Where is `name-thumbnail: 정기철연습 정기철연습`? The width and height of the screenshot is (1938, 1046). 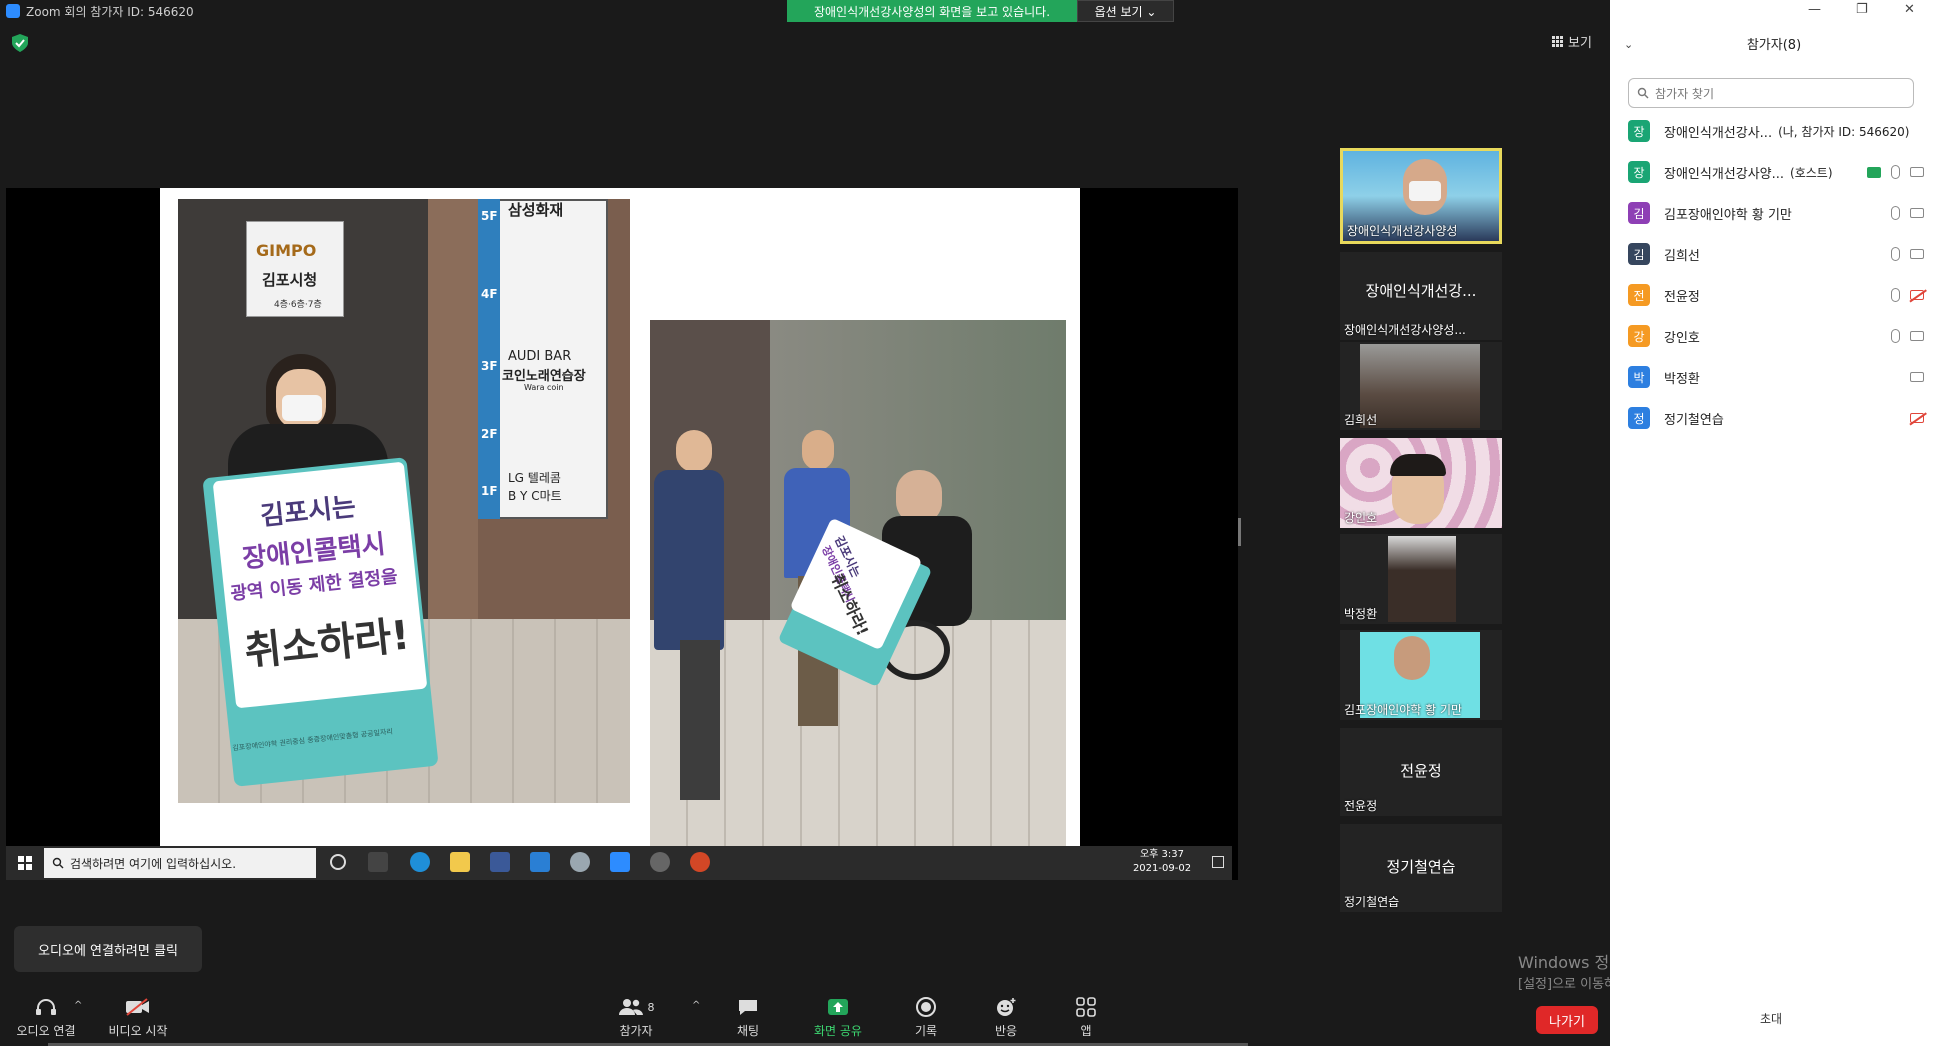 name-thumbnail: 정기철연습 정기철연습 is located at coordinates (1421, 868).